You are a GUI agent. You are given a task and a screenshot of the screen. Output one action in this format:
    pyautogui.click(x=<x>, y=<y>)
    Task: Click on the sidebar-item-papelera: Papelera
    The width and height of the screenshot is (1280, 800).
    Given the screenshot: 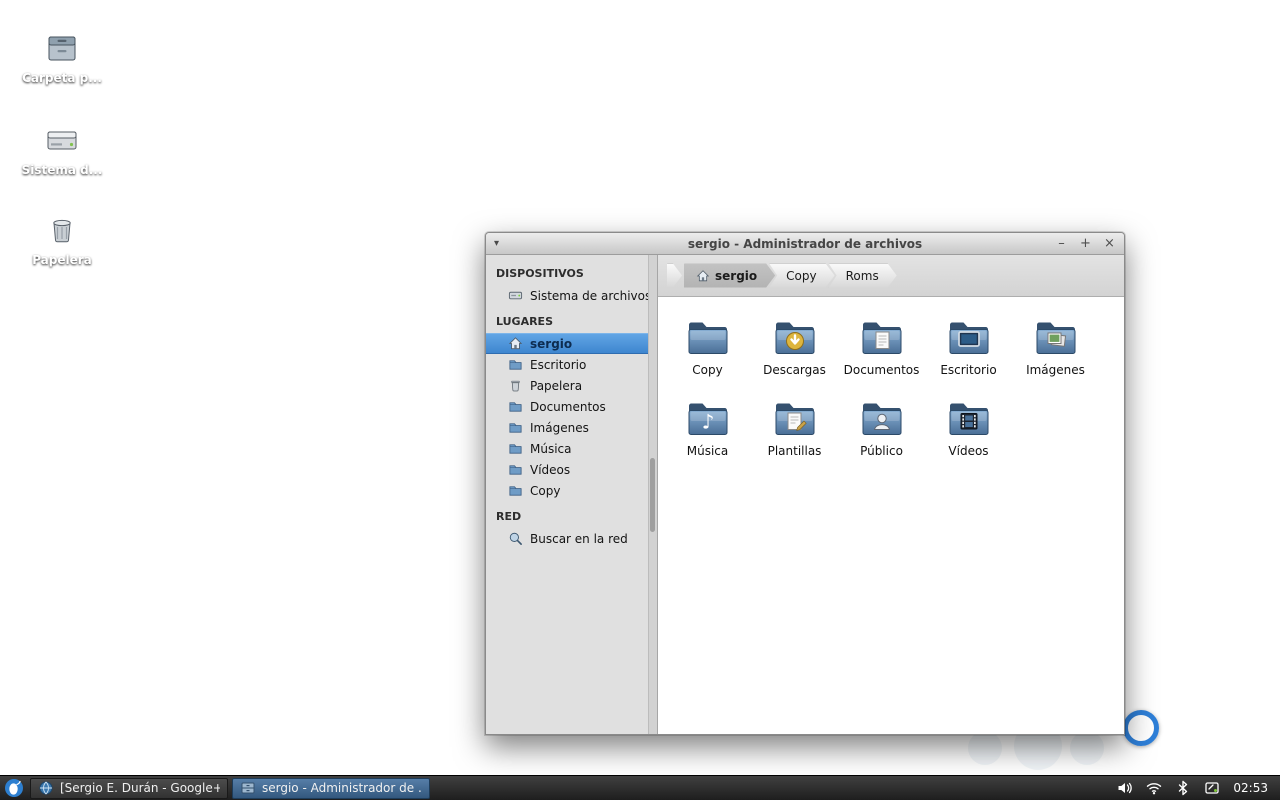 What is the action you would take?
    pyautogui.click(x=571, y=385)
    